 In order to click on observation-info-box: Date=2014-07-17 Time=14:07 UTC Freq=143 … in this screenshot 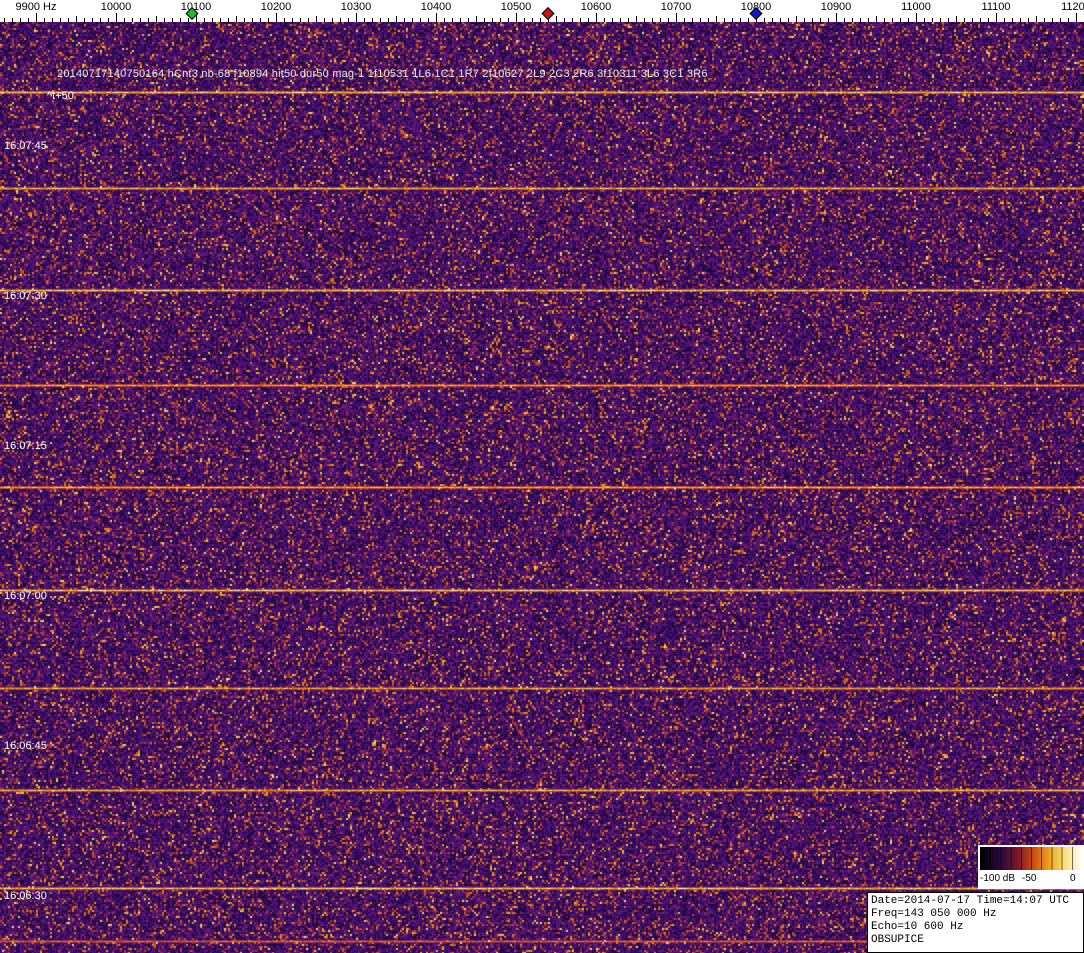, I will do `click(975, 922)`.